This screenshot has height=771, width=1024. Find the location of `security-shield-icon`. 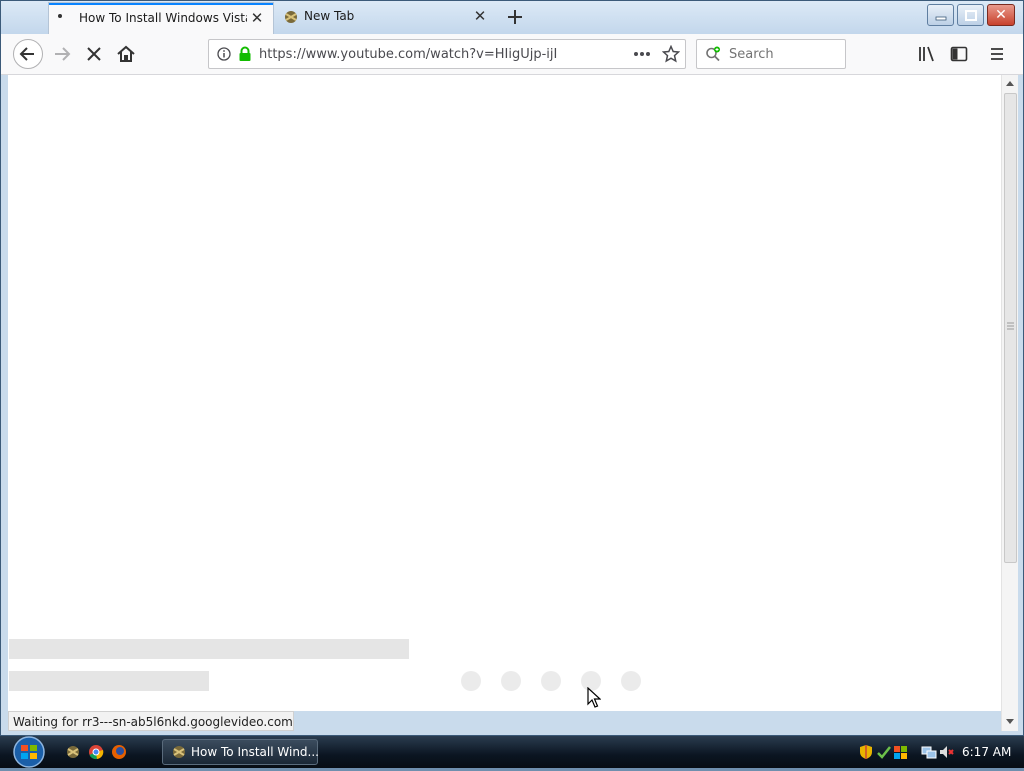

security-shield-icon is located at coordinates (866, 752).